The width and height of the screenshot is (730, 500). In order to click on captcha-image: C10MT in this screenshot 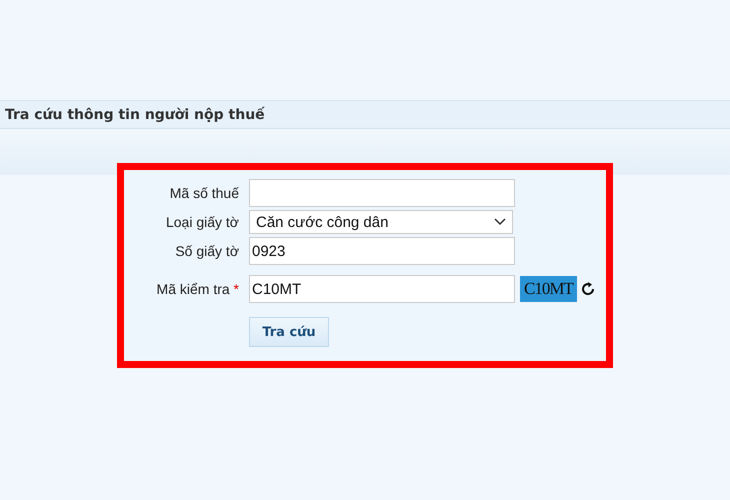, I will do `click(548, 289)`.